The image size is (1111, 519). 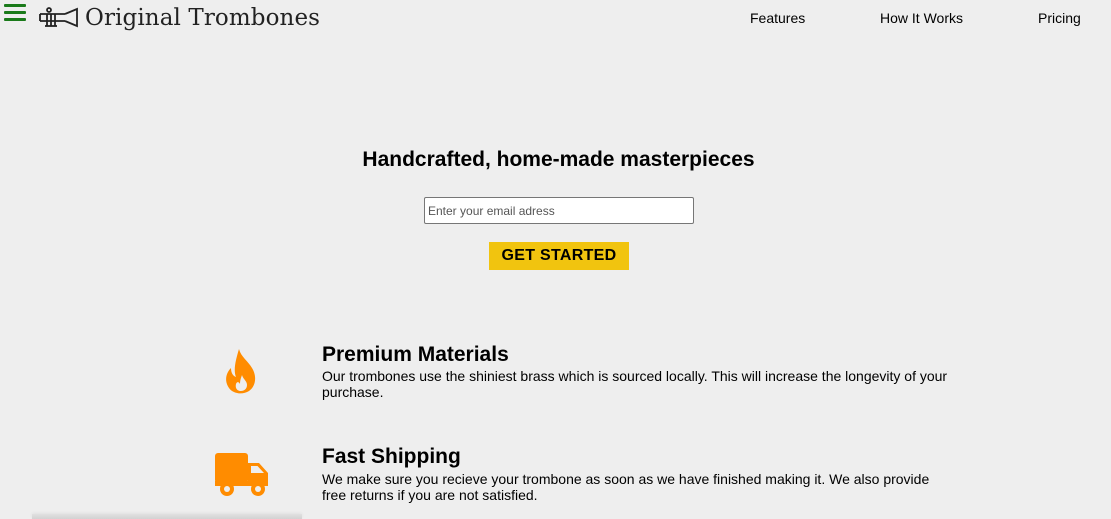 What do you see at coordinates (391, 456) in the screenshot?
I see `feature-title: Fast Shipping` at bounding box center [391, 456].